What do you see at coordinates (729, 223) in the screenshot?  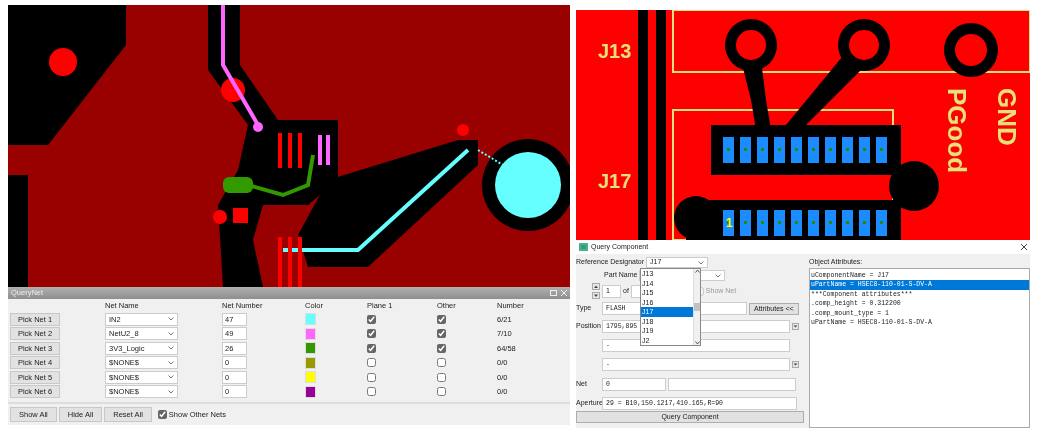 I see `pin-number: 1` at bounding box center [729, 223].